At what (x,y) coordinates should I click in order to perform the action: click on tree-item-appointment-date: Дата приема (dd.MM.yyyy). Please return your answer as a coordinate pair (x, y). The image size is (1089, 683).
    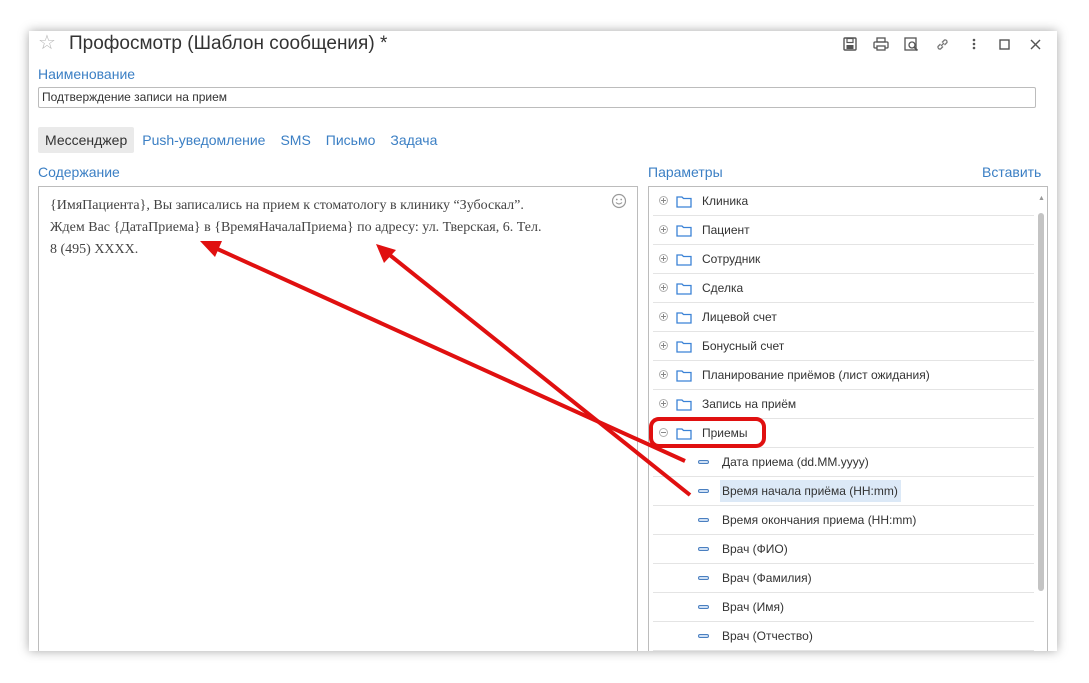
    Looking at the image, I should click on (843, 462).